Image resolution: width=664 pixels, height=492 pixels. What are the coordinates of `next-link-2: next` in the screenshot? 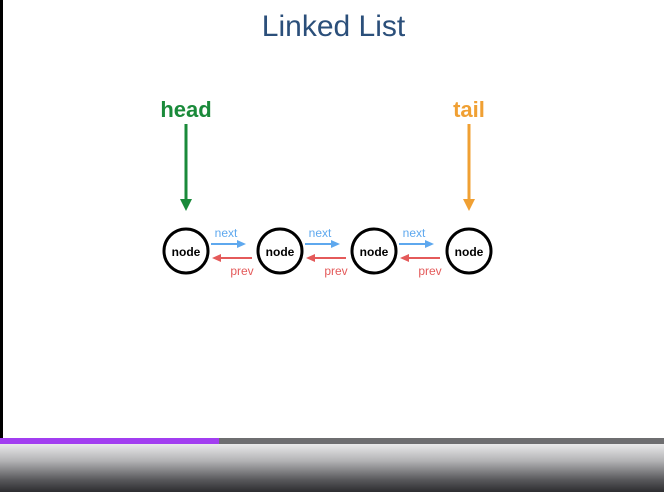 It's located at (322, 237).